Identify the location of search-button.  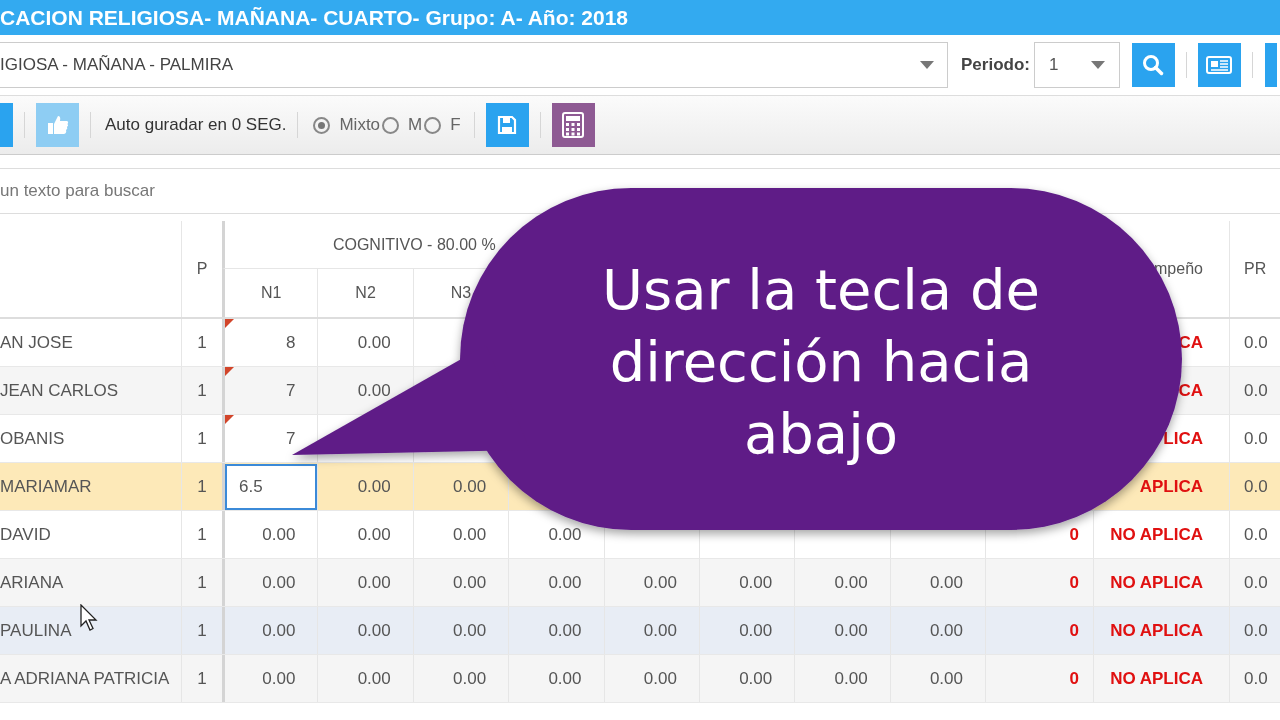
(1153, 65).